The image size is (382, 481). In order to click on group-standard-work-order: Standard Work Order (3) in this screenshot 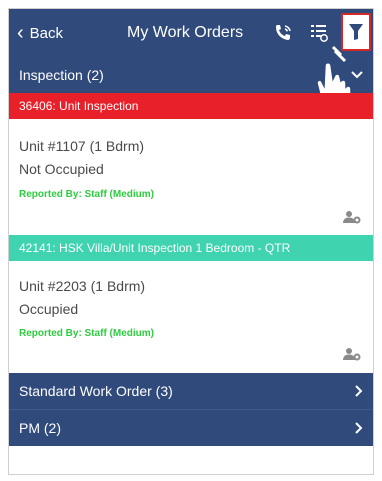, I will do `click(191, 391)`.